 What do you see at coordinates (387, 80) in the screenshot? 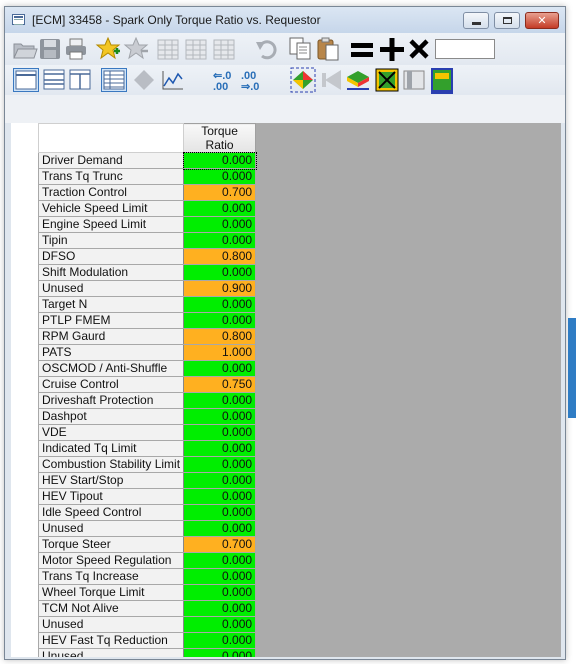
I see `select-box-icon` at bounding box center [387, 80].